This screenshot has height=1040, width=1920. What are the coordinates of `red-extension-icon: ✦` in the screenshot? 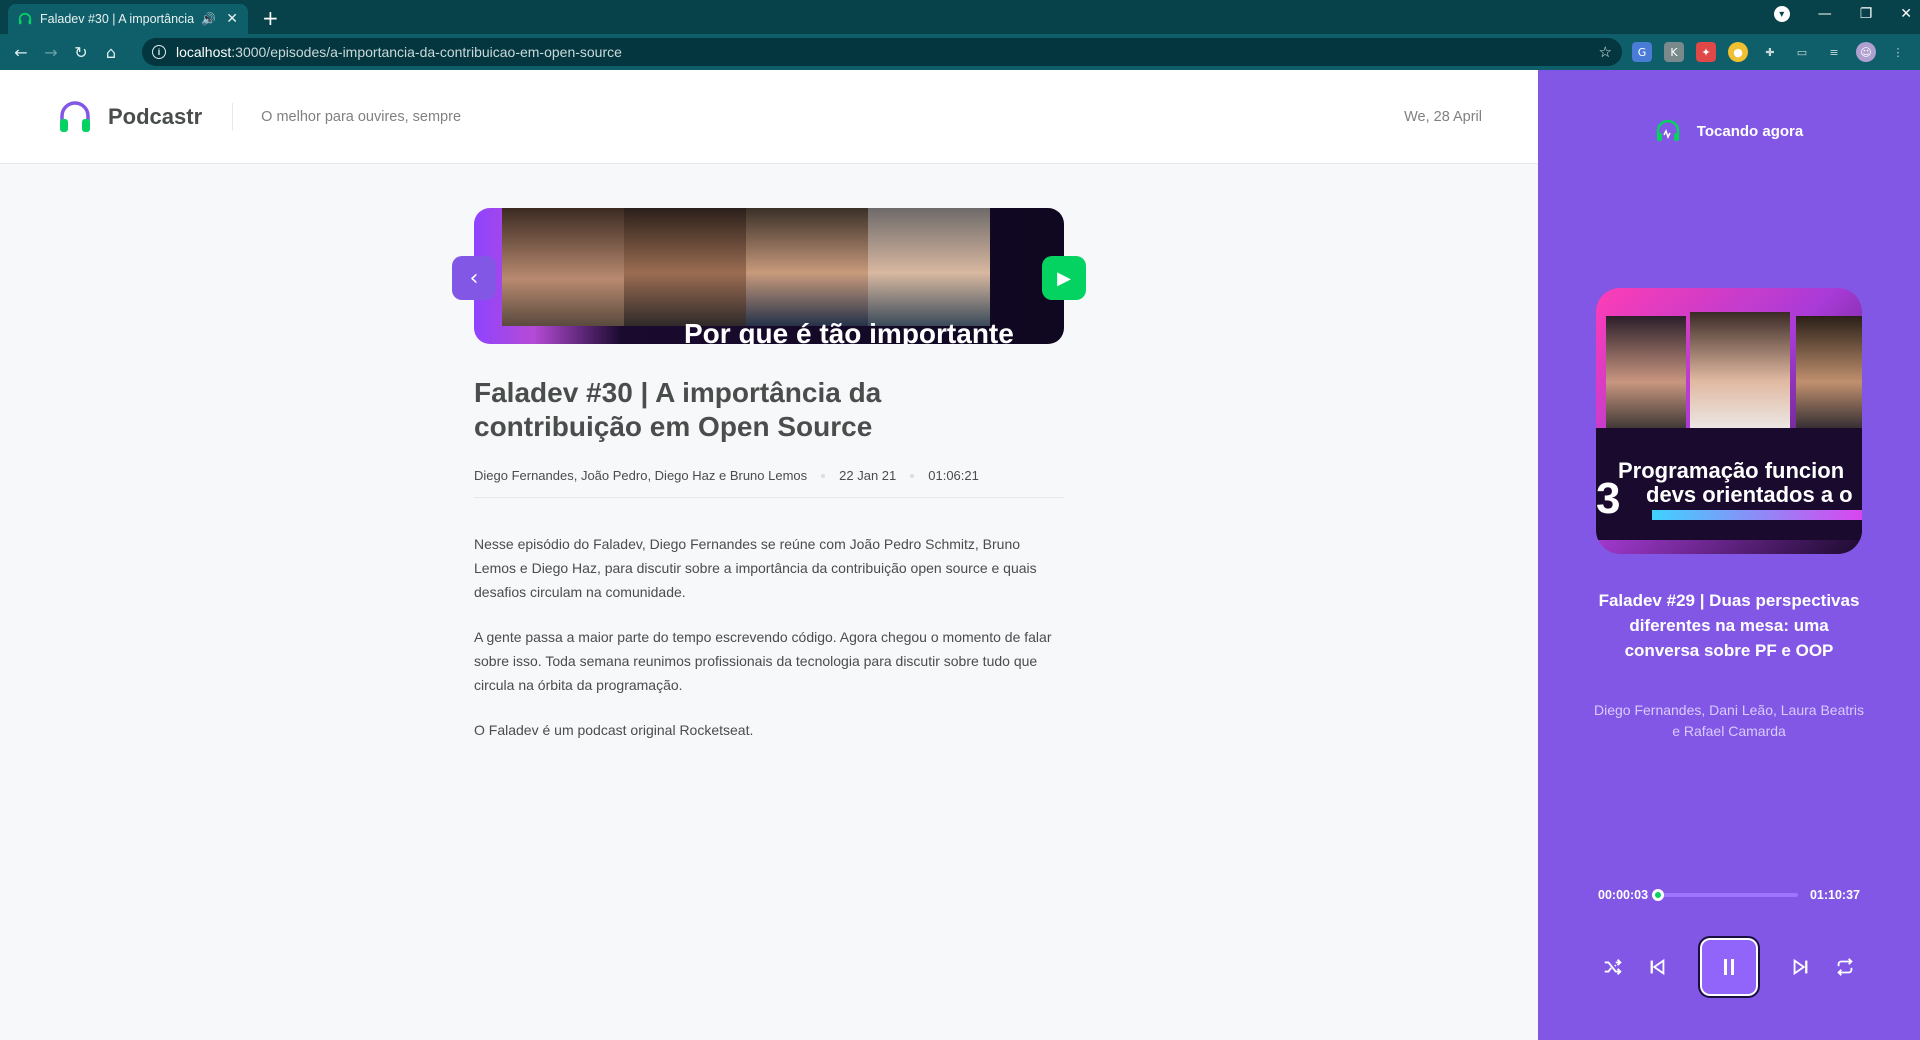 It's located at (1706, 52).